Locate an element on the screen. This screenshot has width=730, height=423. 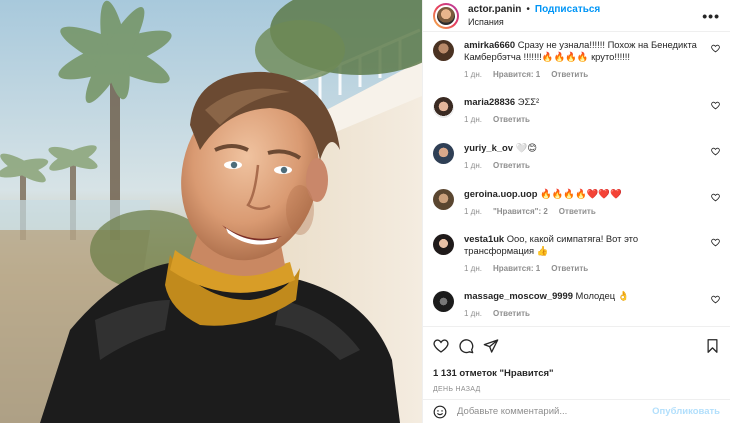
add-comment-bar: Опубликовать is located at coordinates (576, 411).